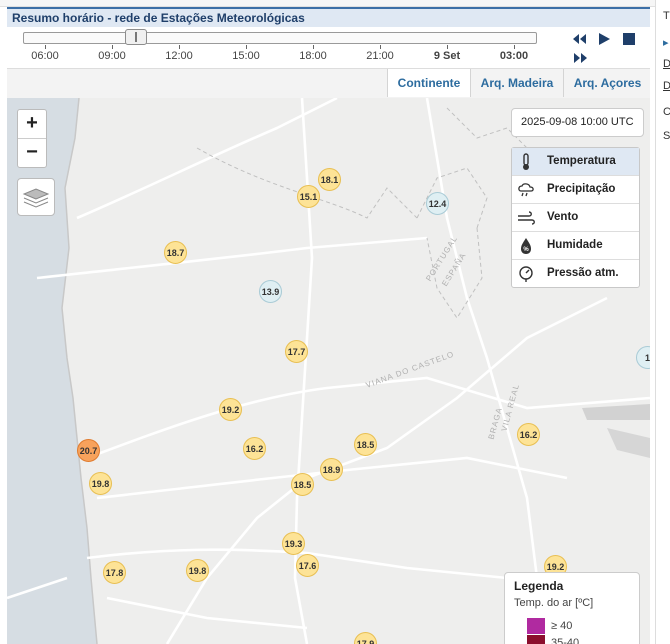  What do you see at coordinates (514, 56) in the screenshot?
I see `timeline-label: 03:00` at bounding box center [514, 56].